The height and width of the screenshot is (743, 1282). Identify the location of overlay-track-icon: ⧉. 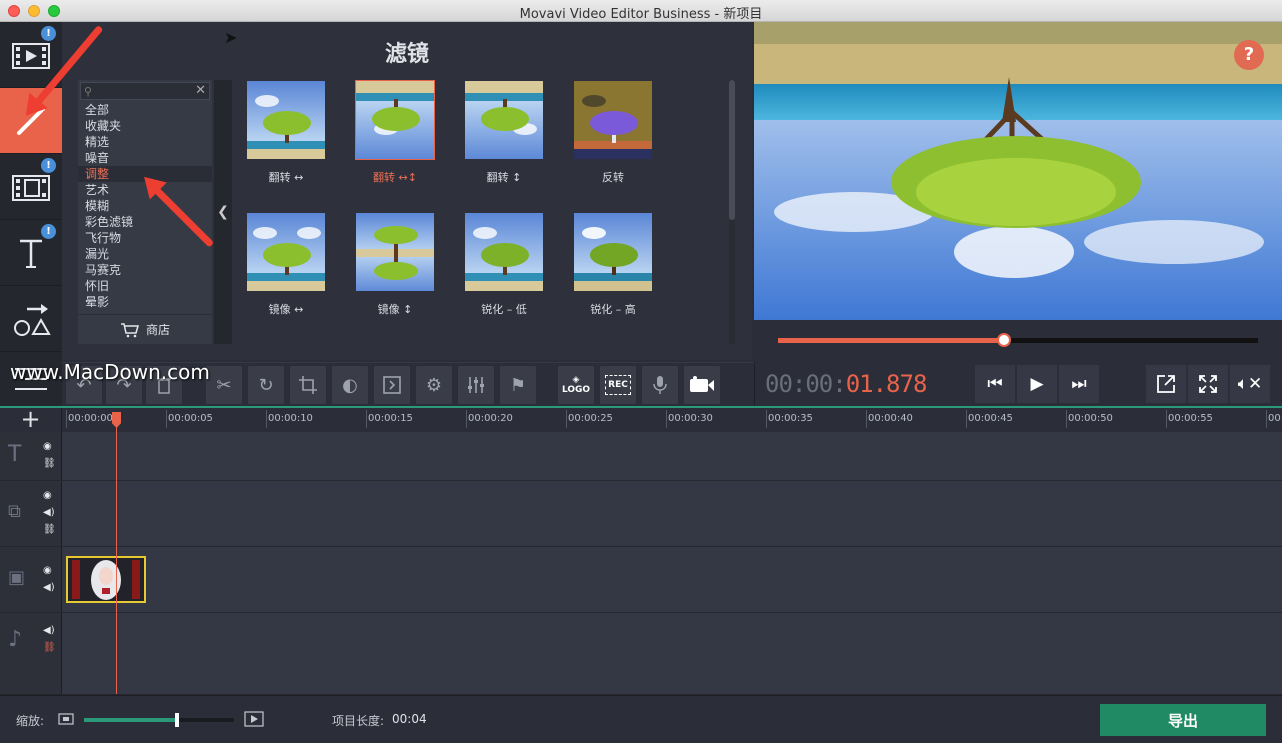
(14, 511).